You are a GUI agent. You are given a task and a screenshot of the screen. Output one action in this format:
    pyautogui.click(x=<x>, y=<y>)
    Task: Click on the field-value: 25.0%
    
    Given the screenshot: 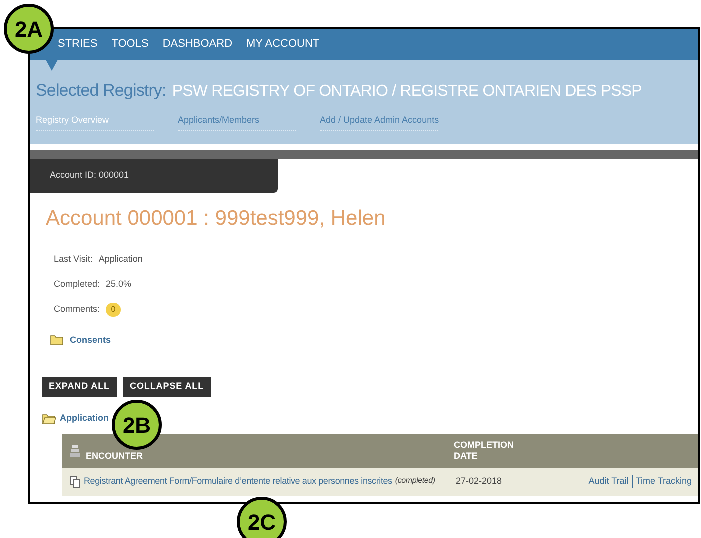 What is the action you would take?
    pyautogui.click(x=119, y=285)
    